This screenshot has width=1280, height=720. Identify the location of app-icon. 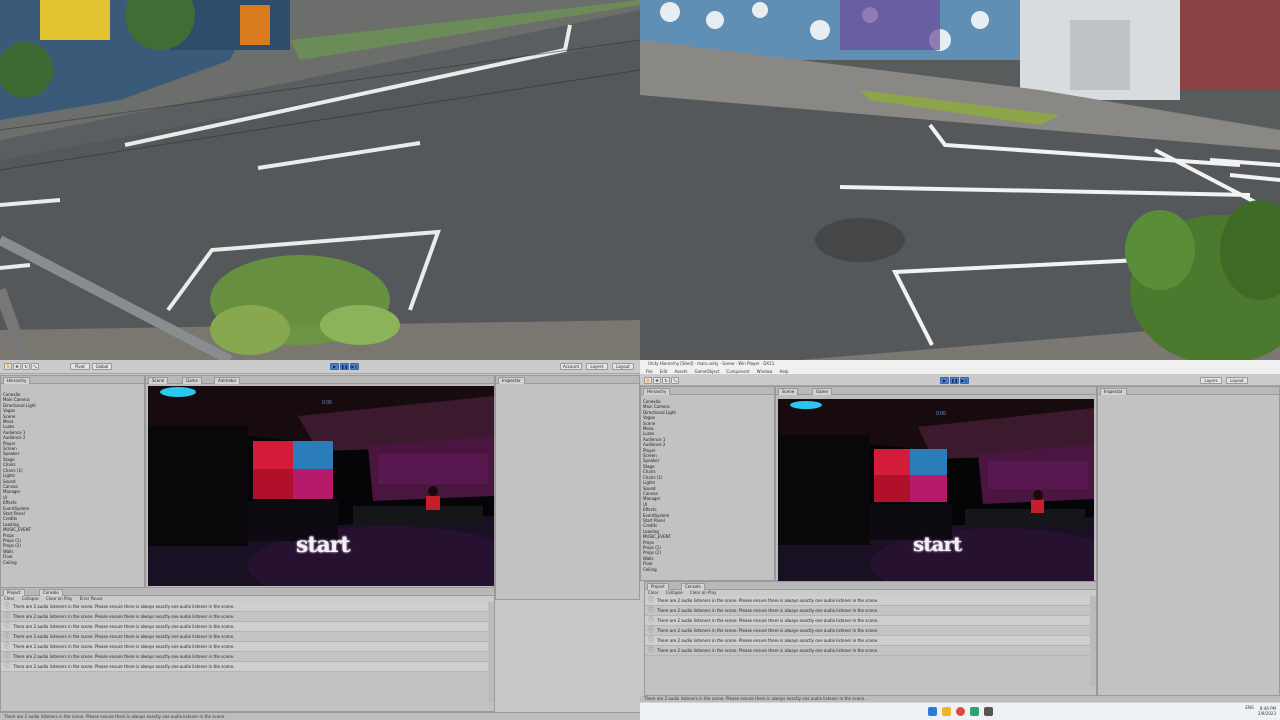
(974, 711).